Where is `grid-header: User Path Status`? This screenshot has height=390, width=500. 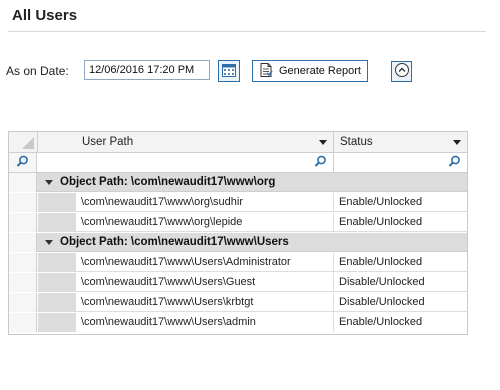
grid-header: User Path Status is located at coordinates (238, 142).